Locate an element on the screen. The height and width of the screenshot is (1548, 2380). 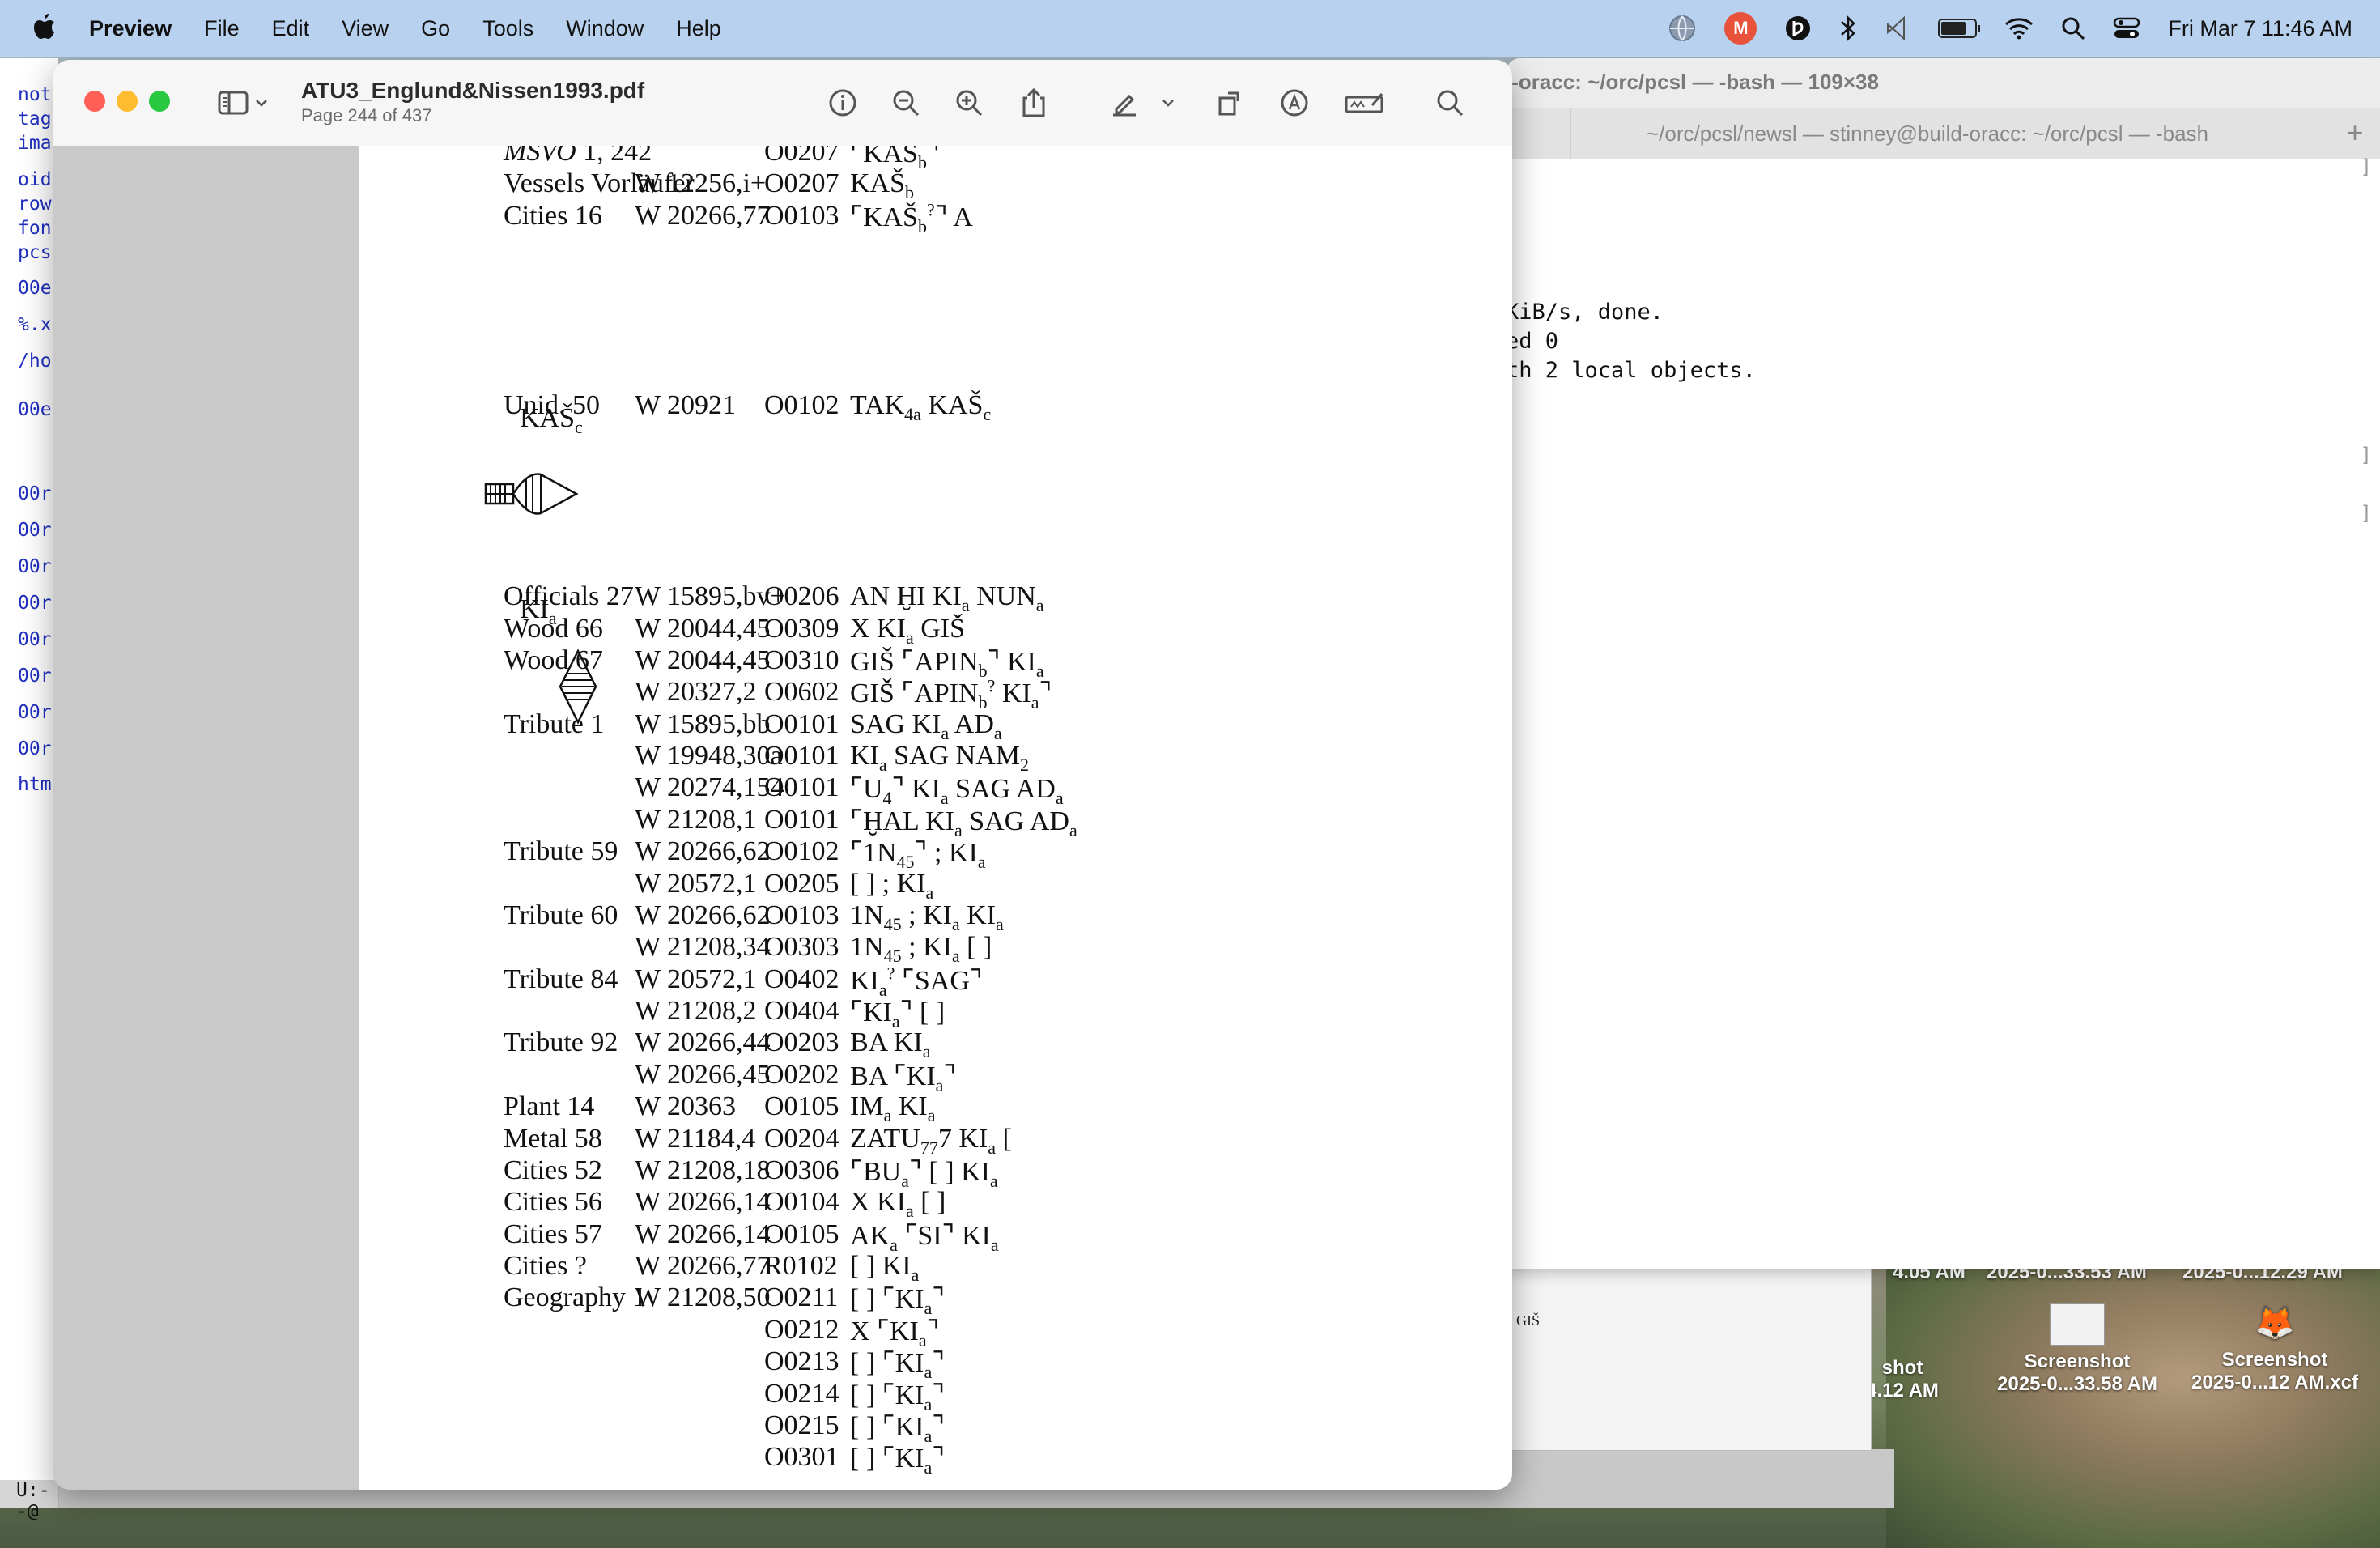
media-icon is located at coordinates (1798, 29).